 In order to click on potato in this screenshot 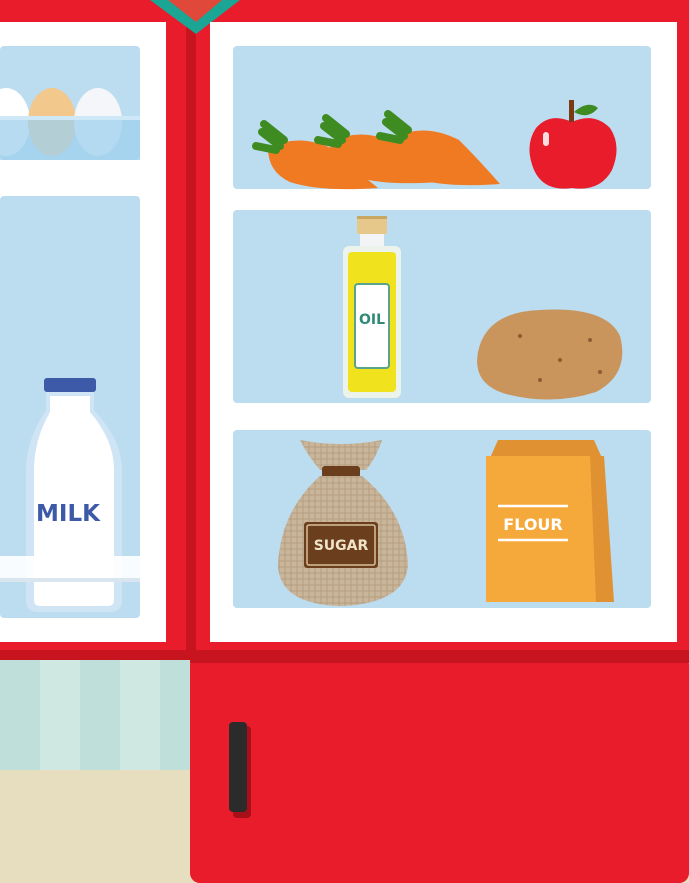, I will do `click(550, 354)`.